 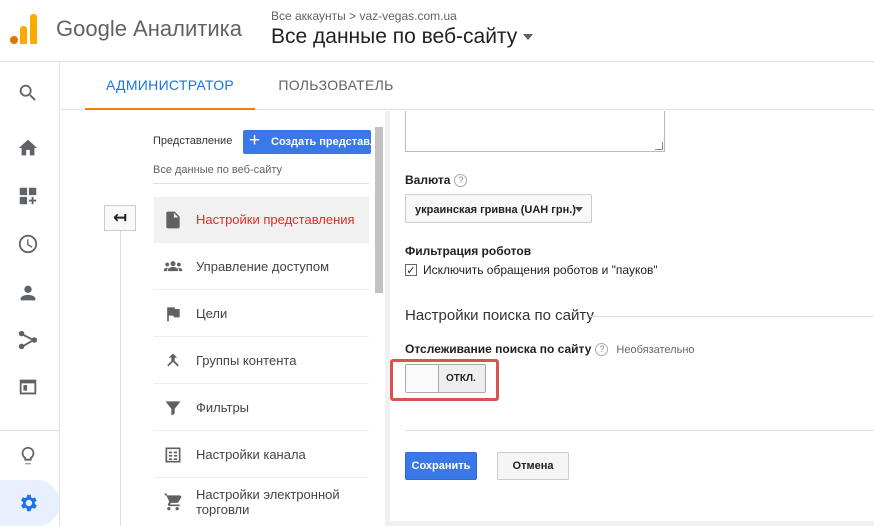 What do you see at coordinates (173, 361) in the screenshot?
I see `content-group-icon` at bounding box center [173, 361].